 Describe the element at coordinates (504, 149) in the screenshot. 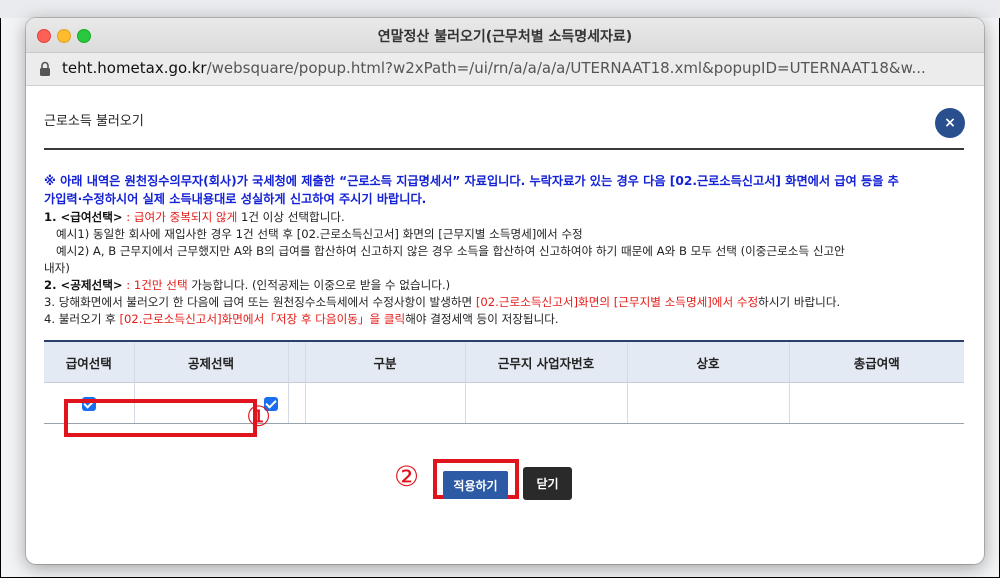

I see `title-divider` at that location.